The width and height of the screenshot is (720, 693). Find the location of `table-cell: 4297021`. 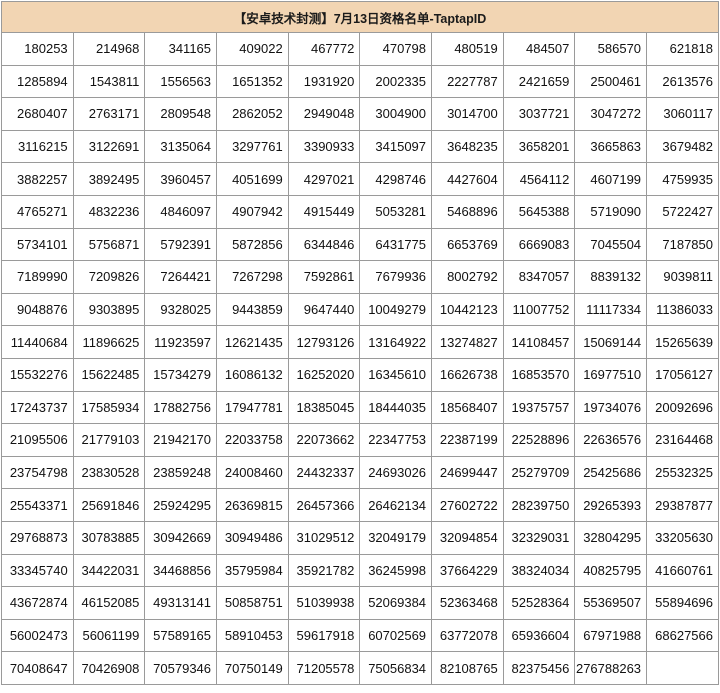

table-cell: 4297021 is located at coordinates (324, 179).